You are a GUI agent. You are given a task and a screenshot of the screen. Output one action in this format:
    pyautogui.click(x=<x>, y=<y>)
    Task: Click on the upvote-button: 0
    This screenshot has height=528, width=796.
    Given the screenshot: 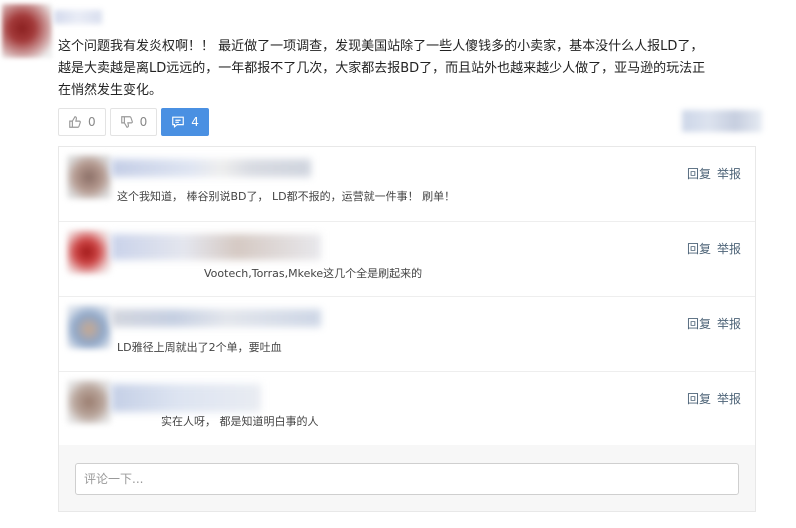 What is the action you would take?
    pyautogui.click(x=82, y=122)
    